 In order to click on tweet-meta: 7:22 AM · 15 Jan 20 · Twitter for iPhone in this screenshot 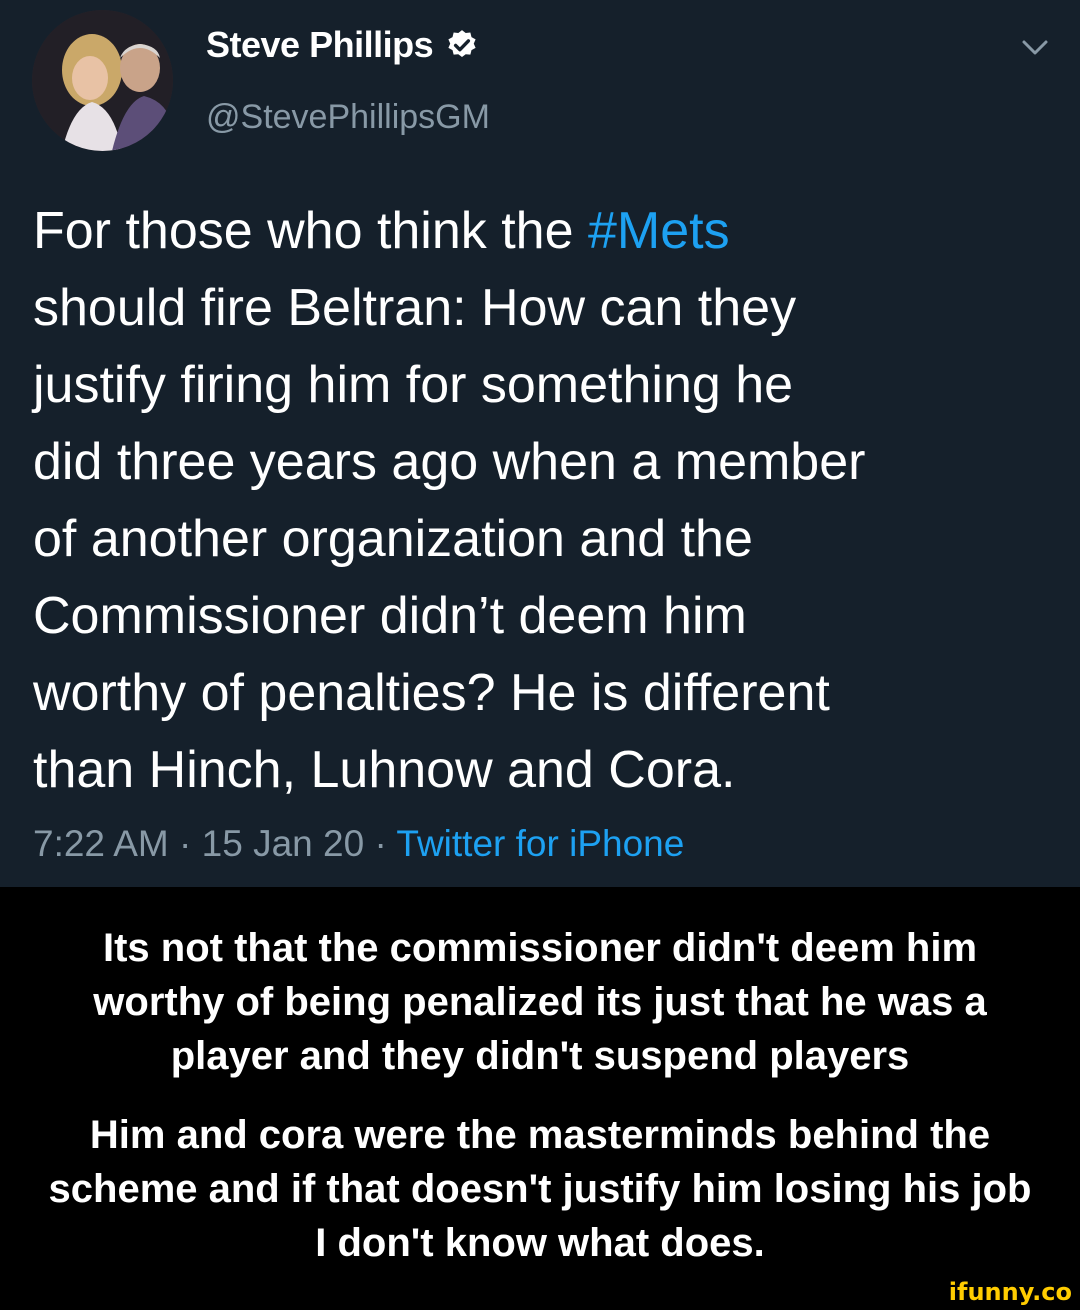, I will do `click(358, 844)`.